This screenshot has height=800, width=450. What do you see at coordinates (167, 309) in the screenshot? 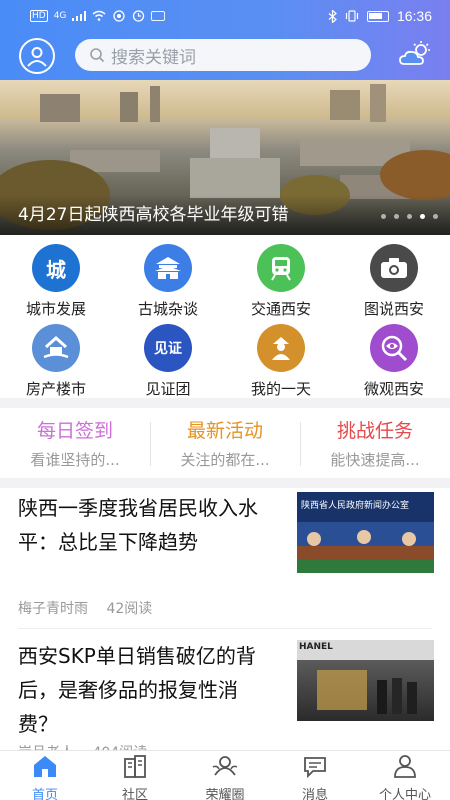
I see `grid-item-label: 古城杂谈` at bounding box center [167, 309].